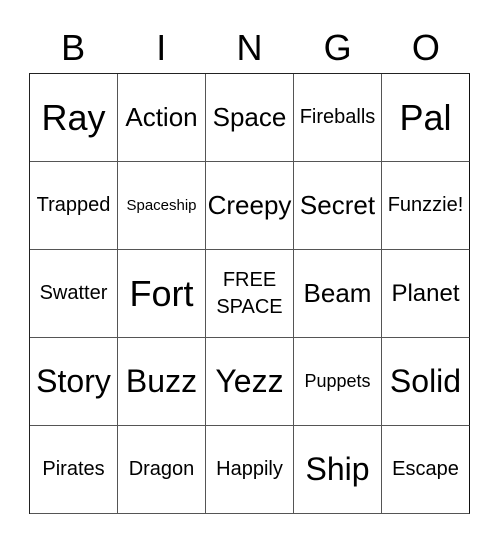 This screenshot has width=500, height=544. I want to click on bingo-cell: Buzz, so click(162, 382).